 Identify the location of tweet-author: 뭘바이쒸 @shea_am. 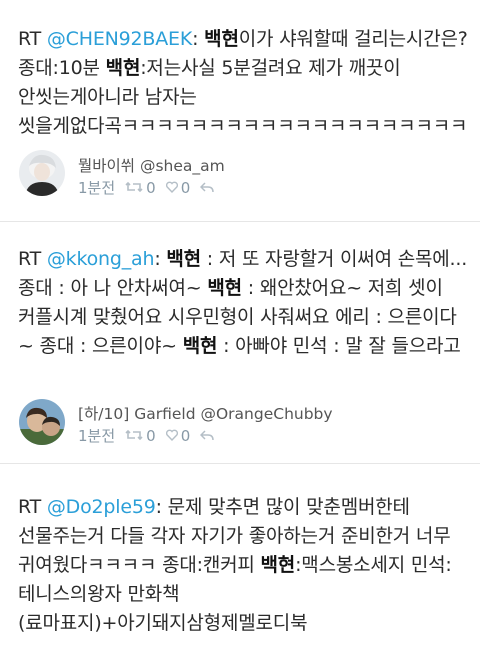
(151, 165).